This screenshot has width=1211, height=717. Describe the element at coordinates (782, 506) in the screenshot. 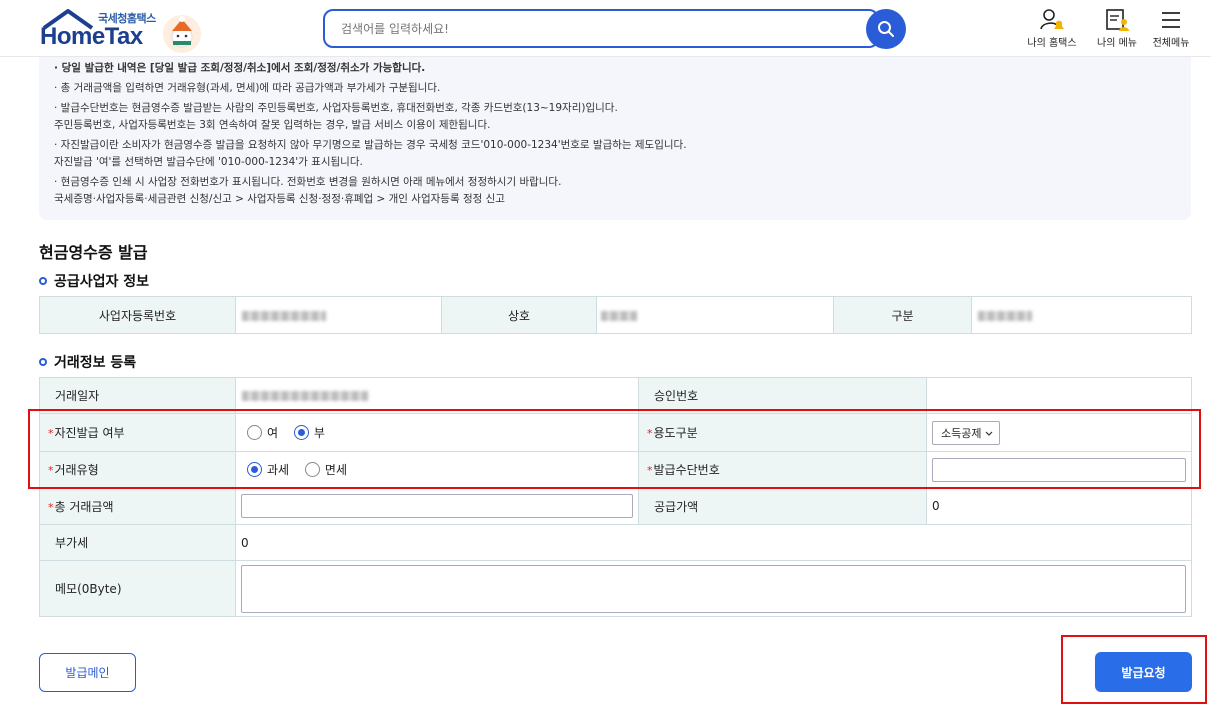

I see `supply-amount-label: 공급가액` at that location.